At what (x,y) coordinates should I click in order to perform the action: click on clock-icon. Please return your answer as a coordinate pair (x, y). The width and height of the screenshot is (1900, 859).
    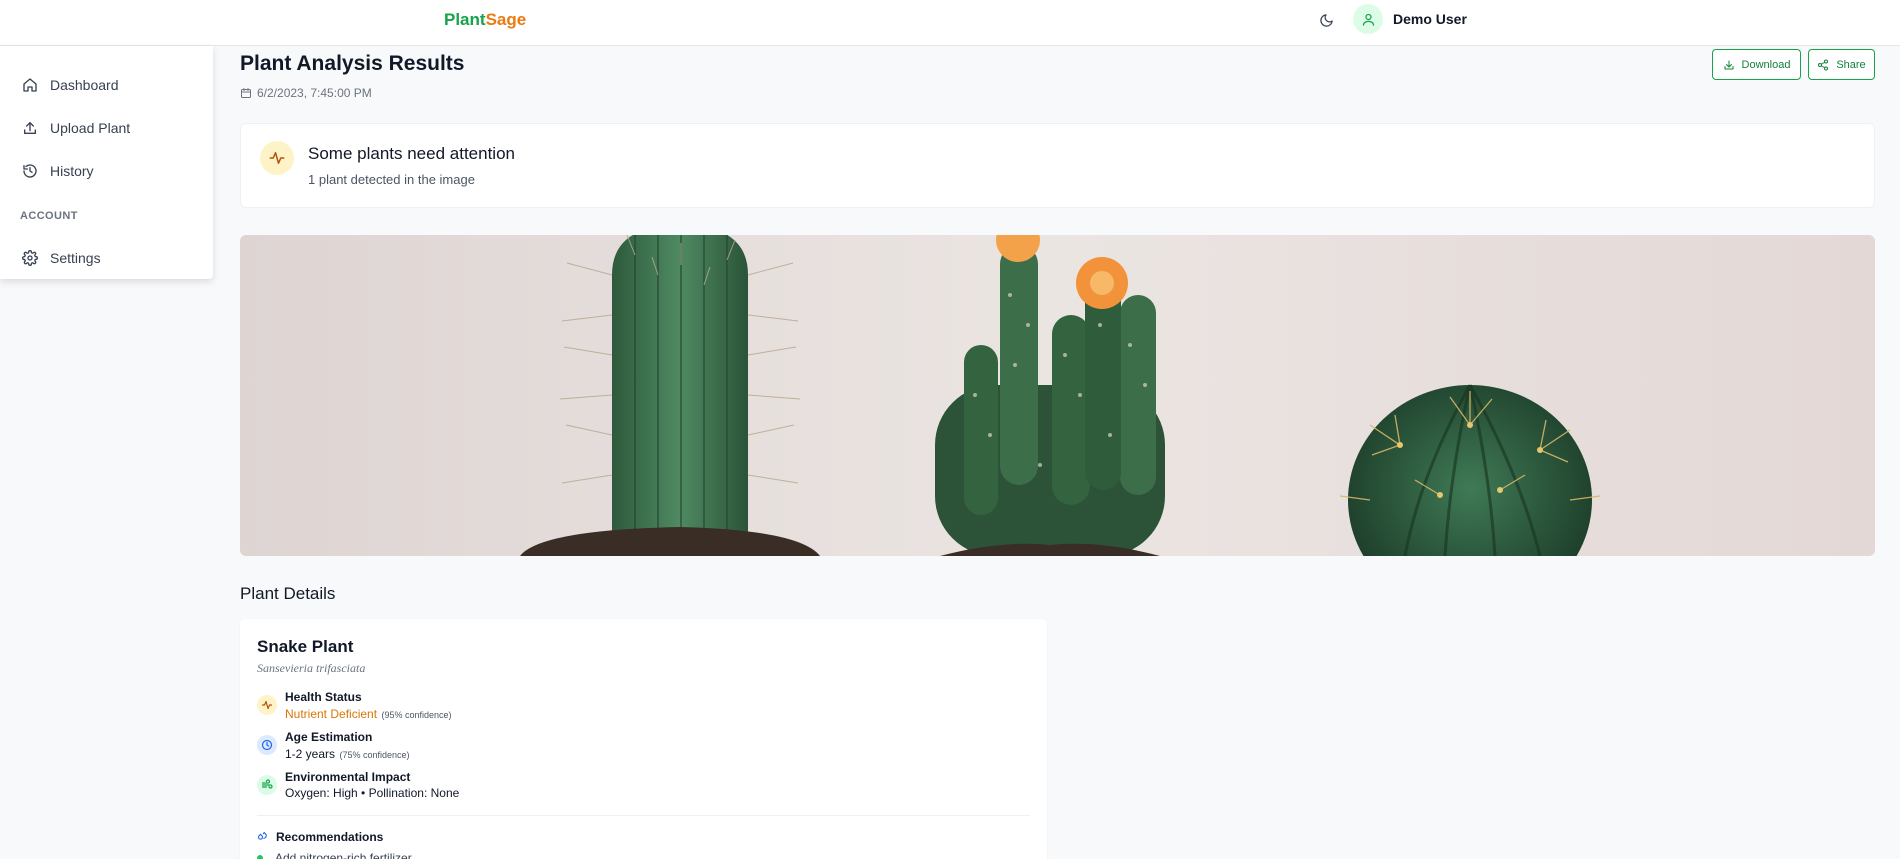
    Looking at the image, I should click on (267, 745).